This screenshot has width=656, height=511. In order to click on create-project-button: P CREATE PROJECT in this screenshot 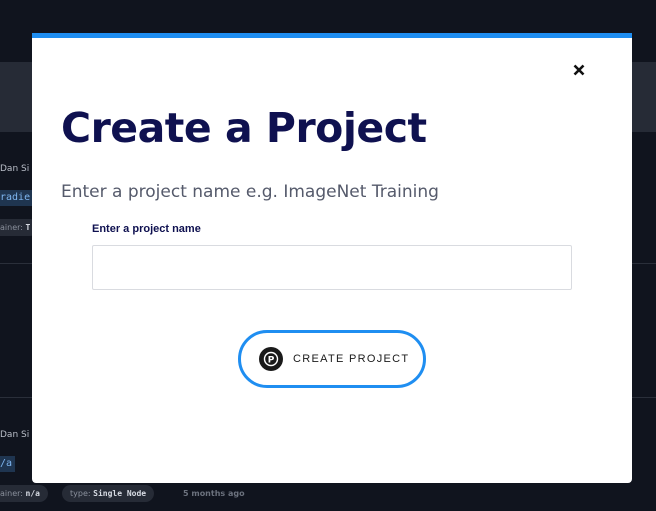, I will do `click(332, 359)`.